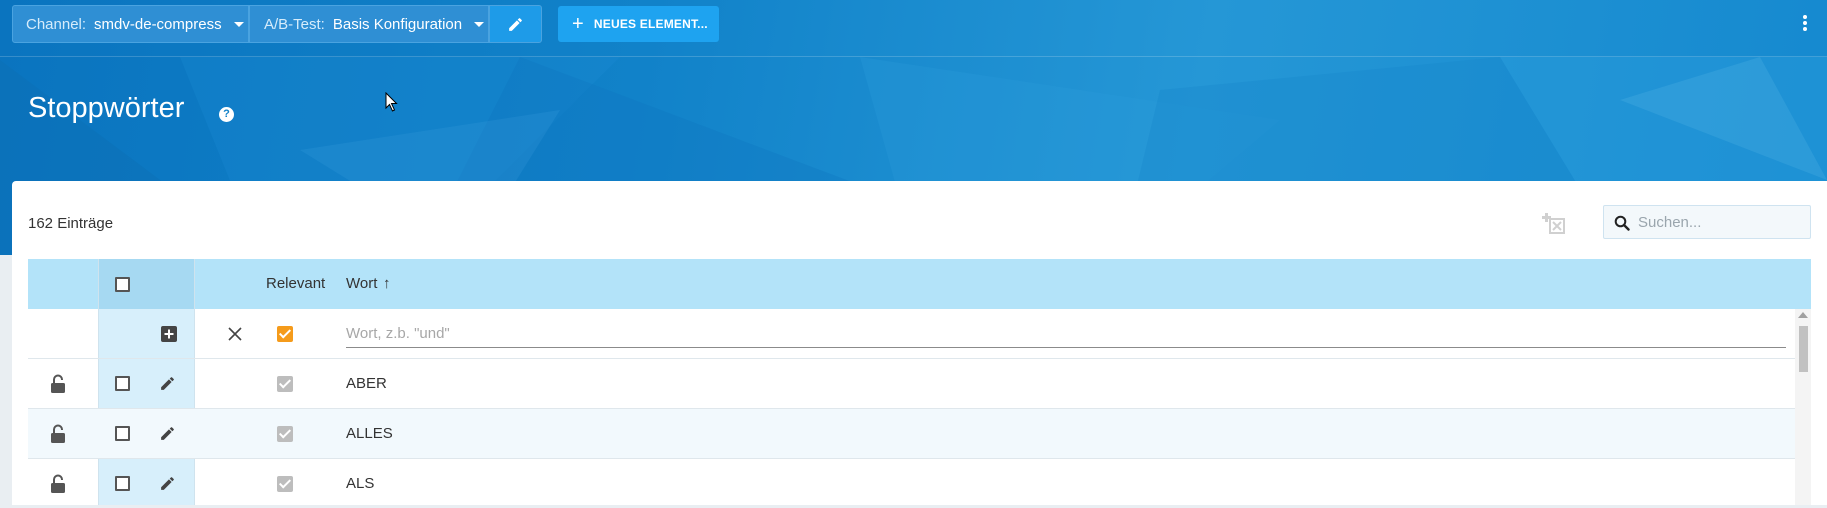 Image resolution: width=1827 pixels, height=508 pixels. What do you see at coordinates (56, 24) in the screenshot?
I see `channel-label: Channel:` at bounding box center [56, 24].